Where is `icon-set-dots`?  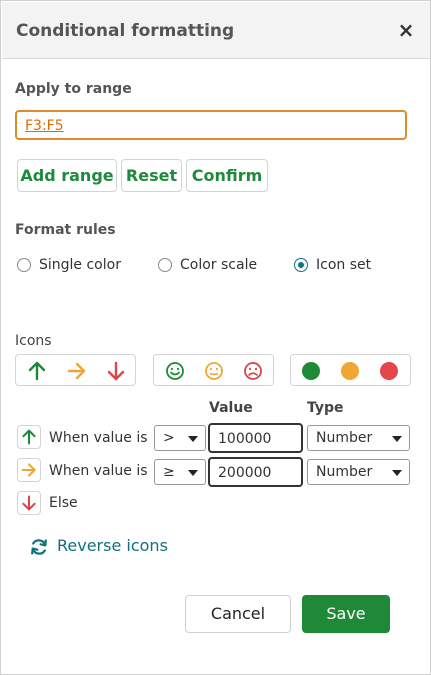
icon-set-dots is located at coordinates (350, 370).